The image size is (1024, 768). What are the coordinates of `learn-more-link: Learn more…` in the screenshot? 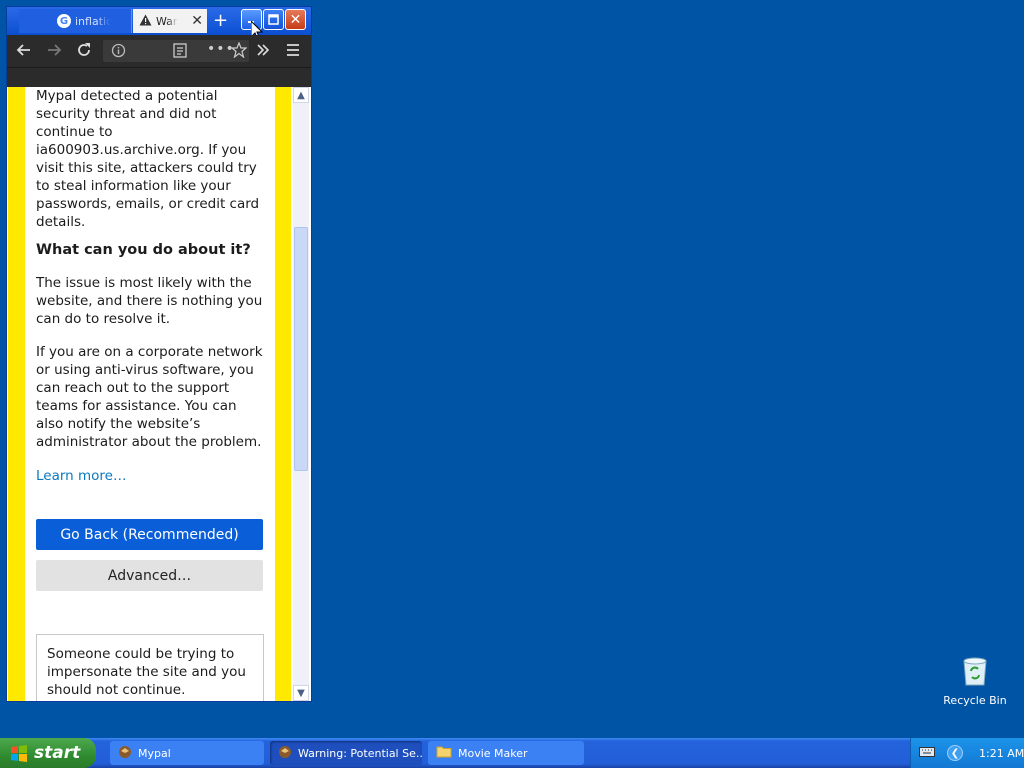 It's located at (81, 476).